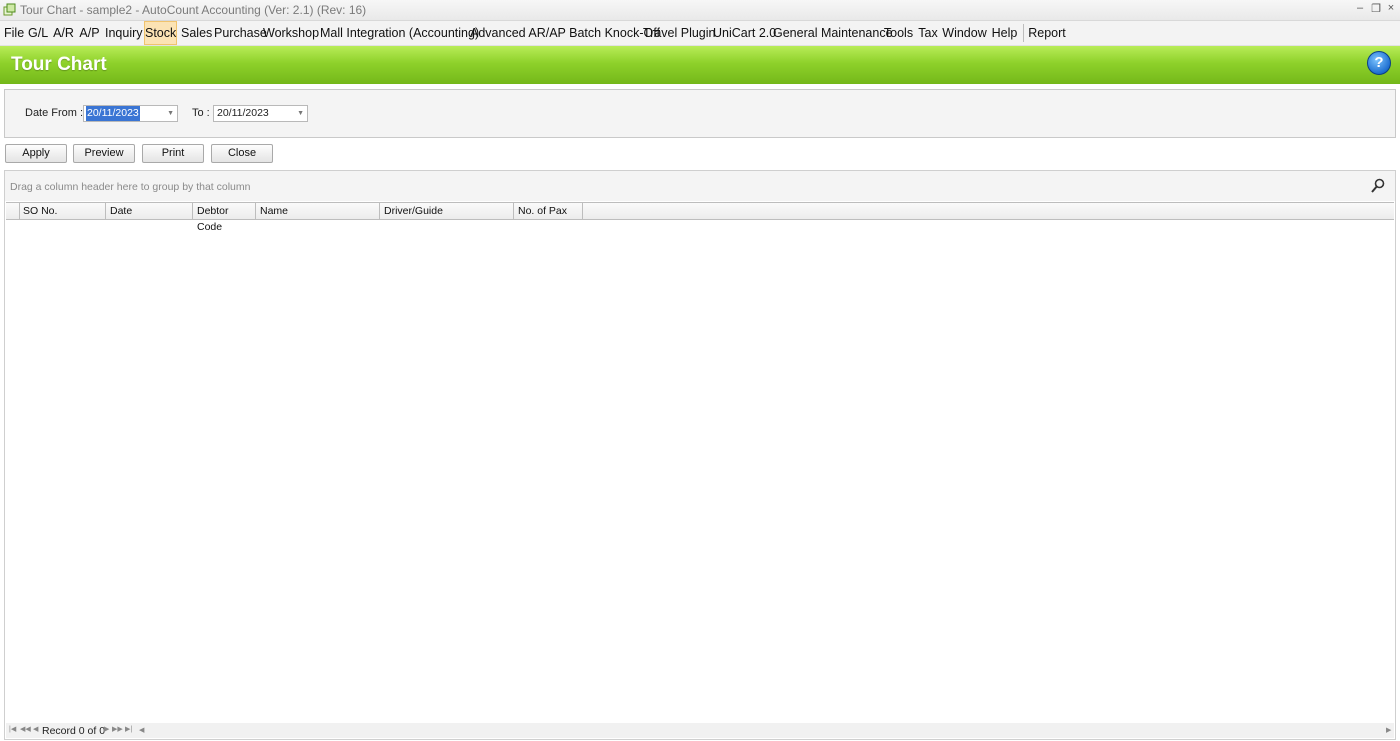 This screenshot has width=1400, height=741. I want to click on menu-window: Window, so click(964, 33).